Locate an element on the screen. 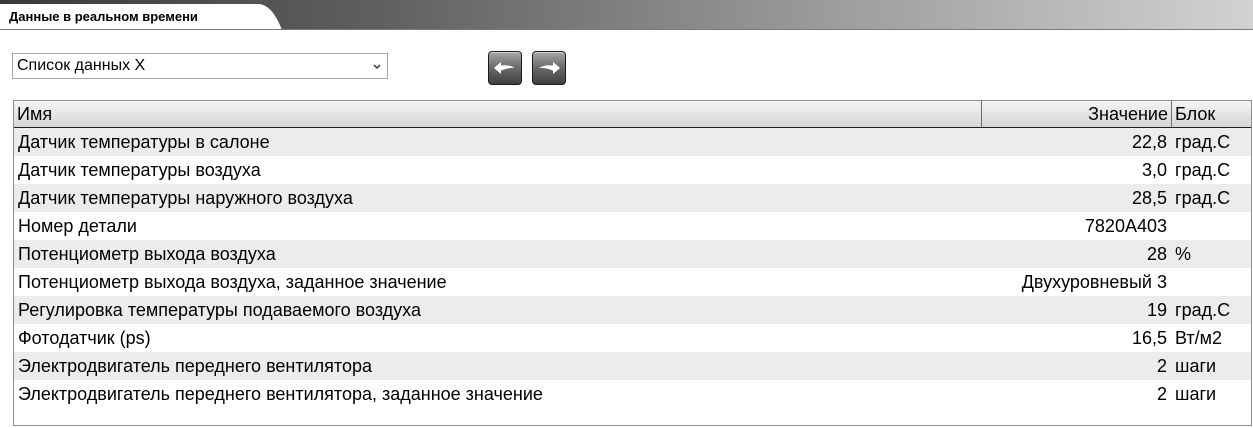 Image resolution: width=1253 pixels, height=428 pixels. back-button is located at coordinates (505, 68).